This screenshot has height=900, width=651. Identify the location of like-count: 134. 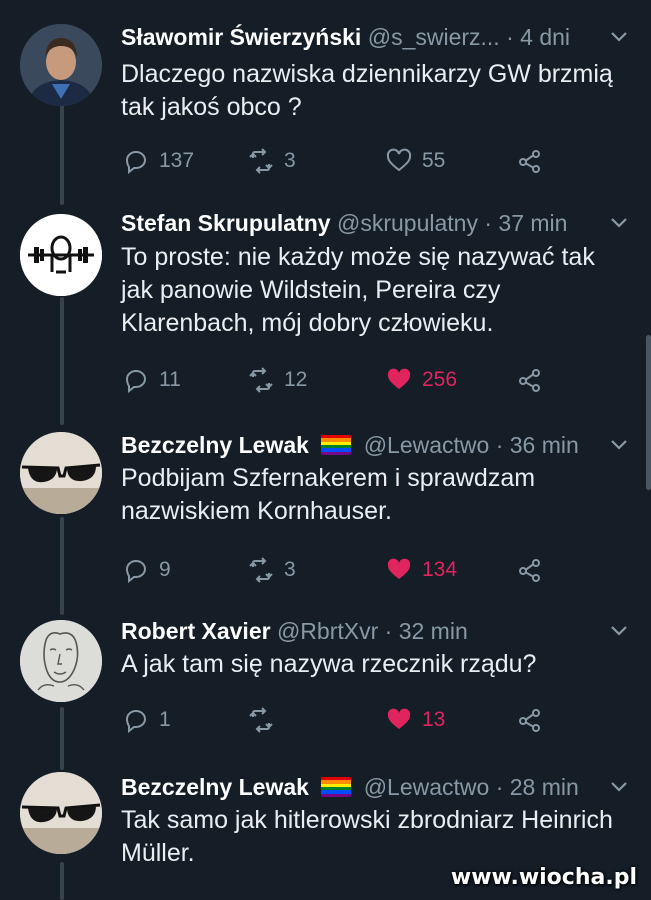
(440, 569).